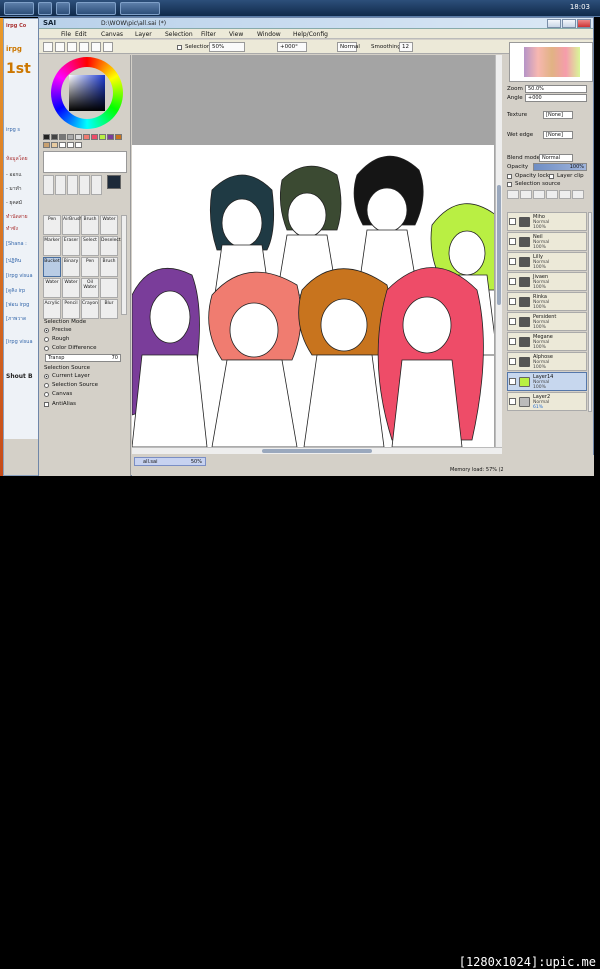  I want to click on tool-binary: Binary, so click(71, 267).